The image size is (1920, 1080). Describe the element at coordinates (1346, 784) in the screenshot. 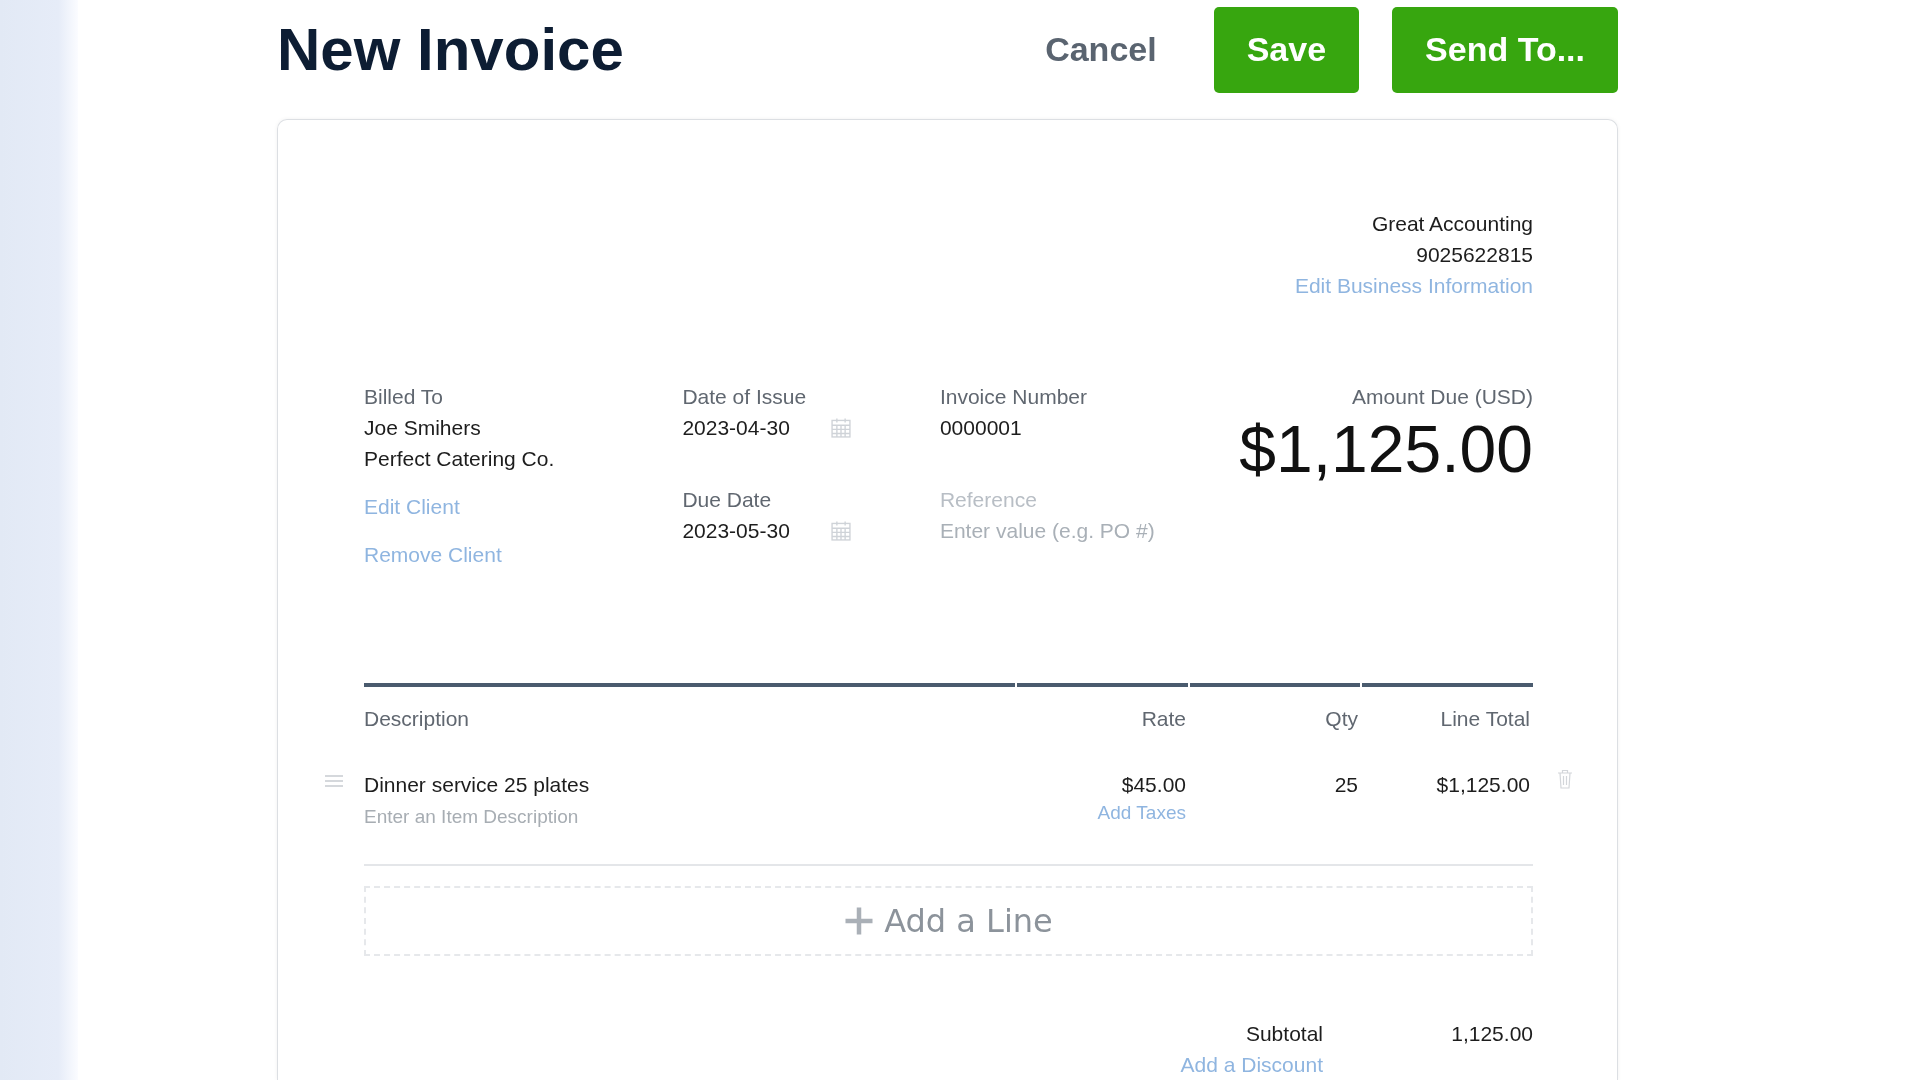

I see `item-qty: 25` at that location.